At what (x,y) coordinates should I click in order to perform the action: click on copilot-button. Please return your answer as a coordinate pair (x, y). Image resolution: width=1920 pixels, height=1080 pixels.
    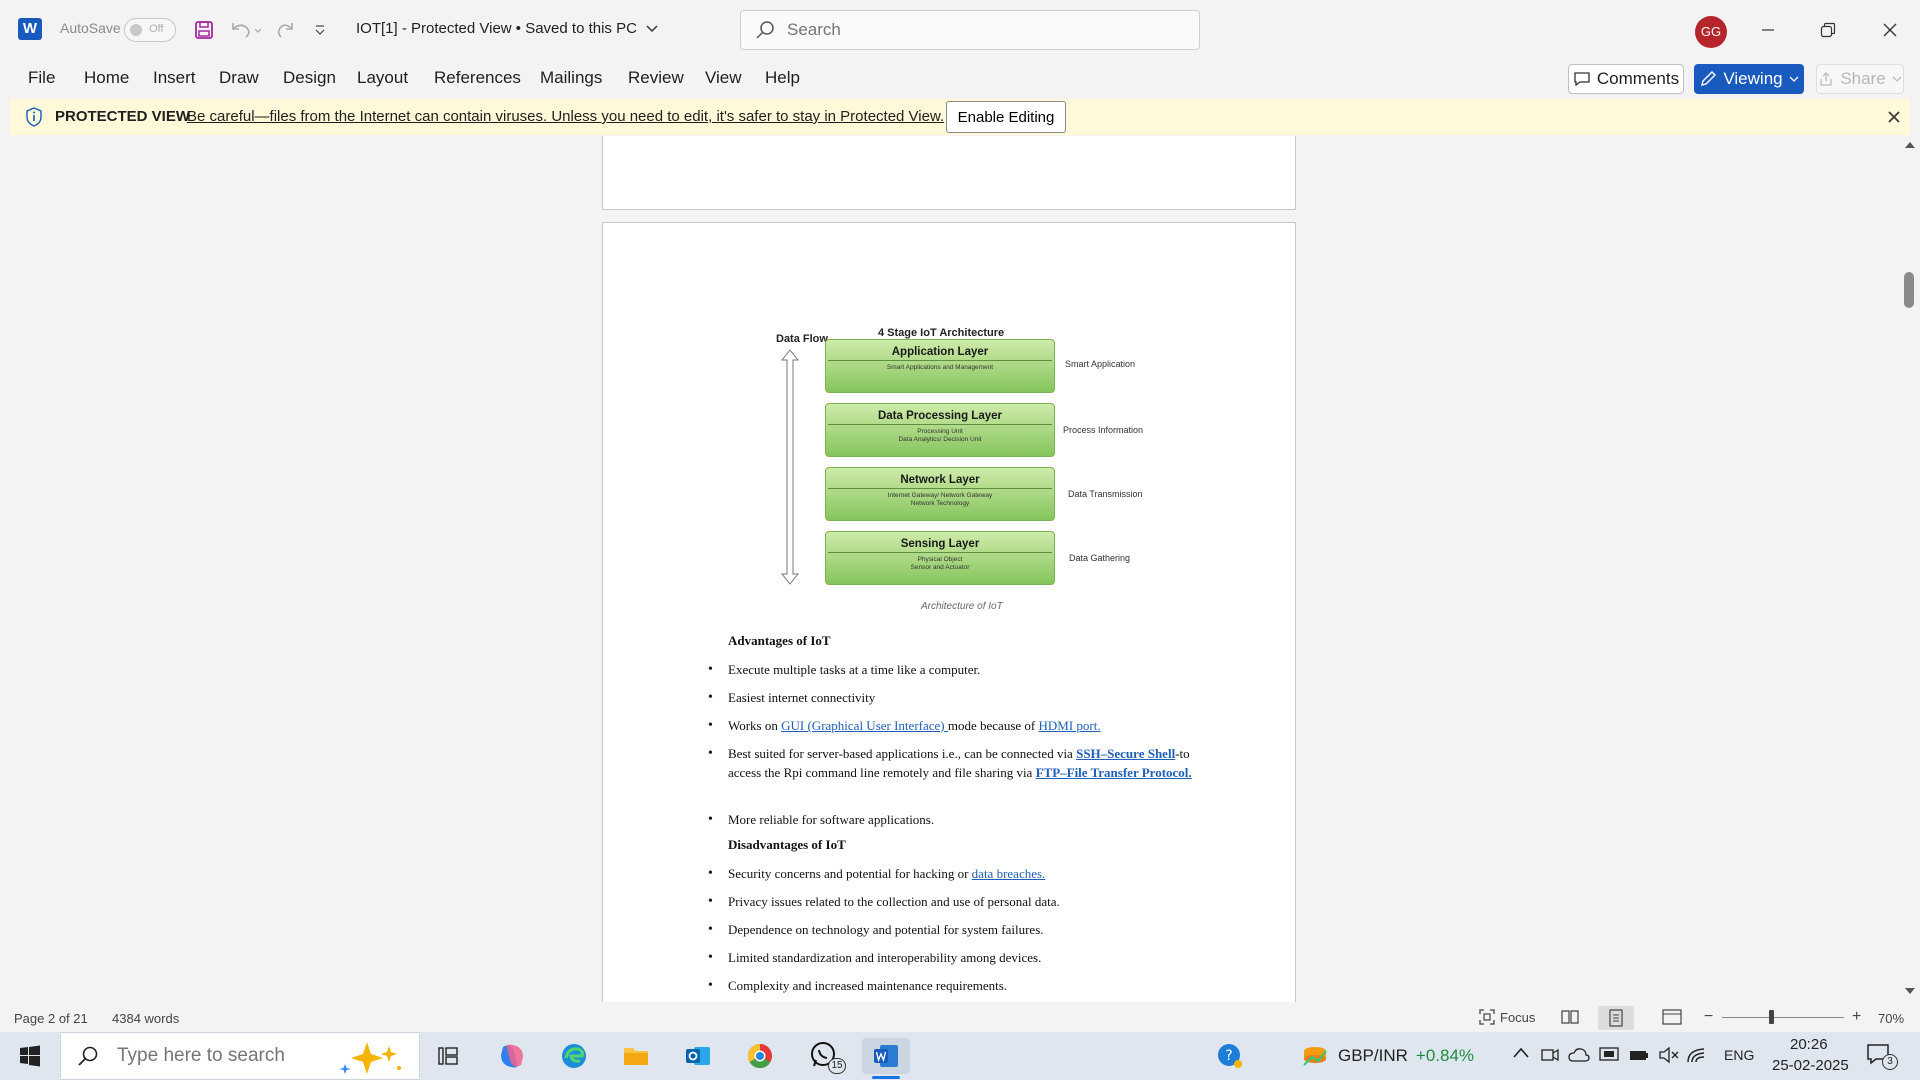
    Looking at the image, I should click on (512, 1056).